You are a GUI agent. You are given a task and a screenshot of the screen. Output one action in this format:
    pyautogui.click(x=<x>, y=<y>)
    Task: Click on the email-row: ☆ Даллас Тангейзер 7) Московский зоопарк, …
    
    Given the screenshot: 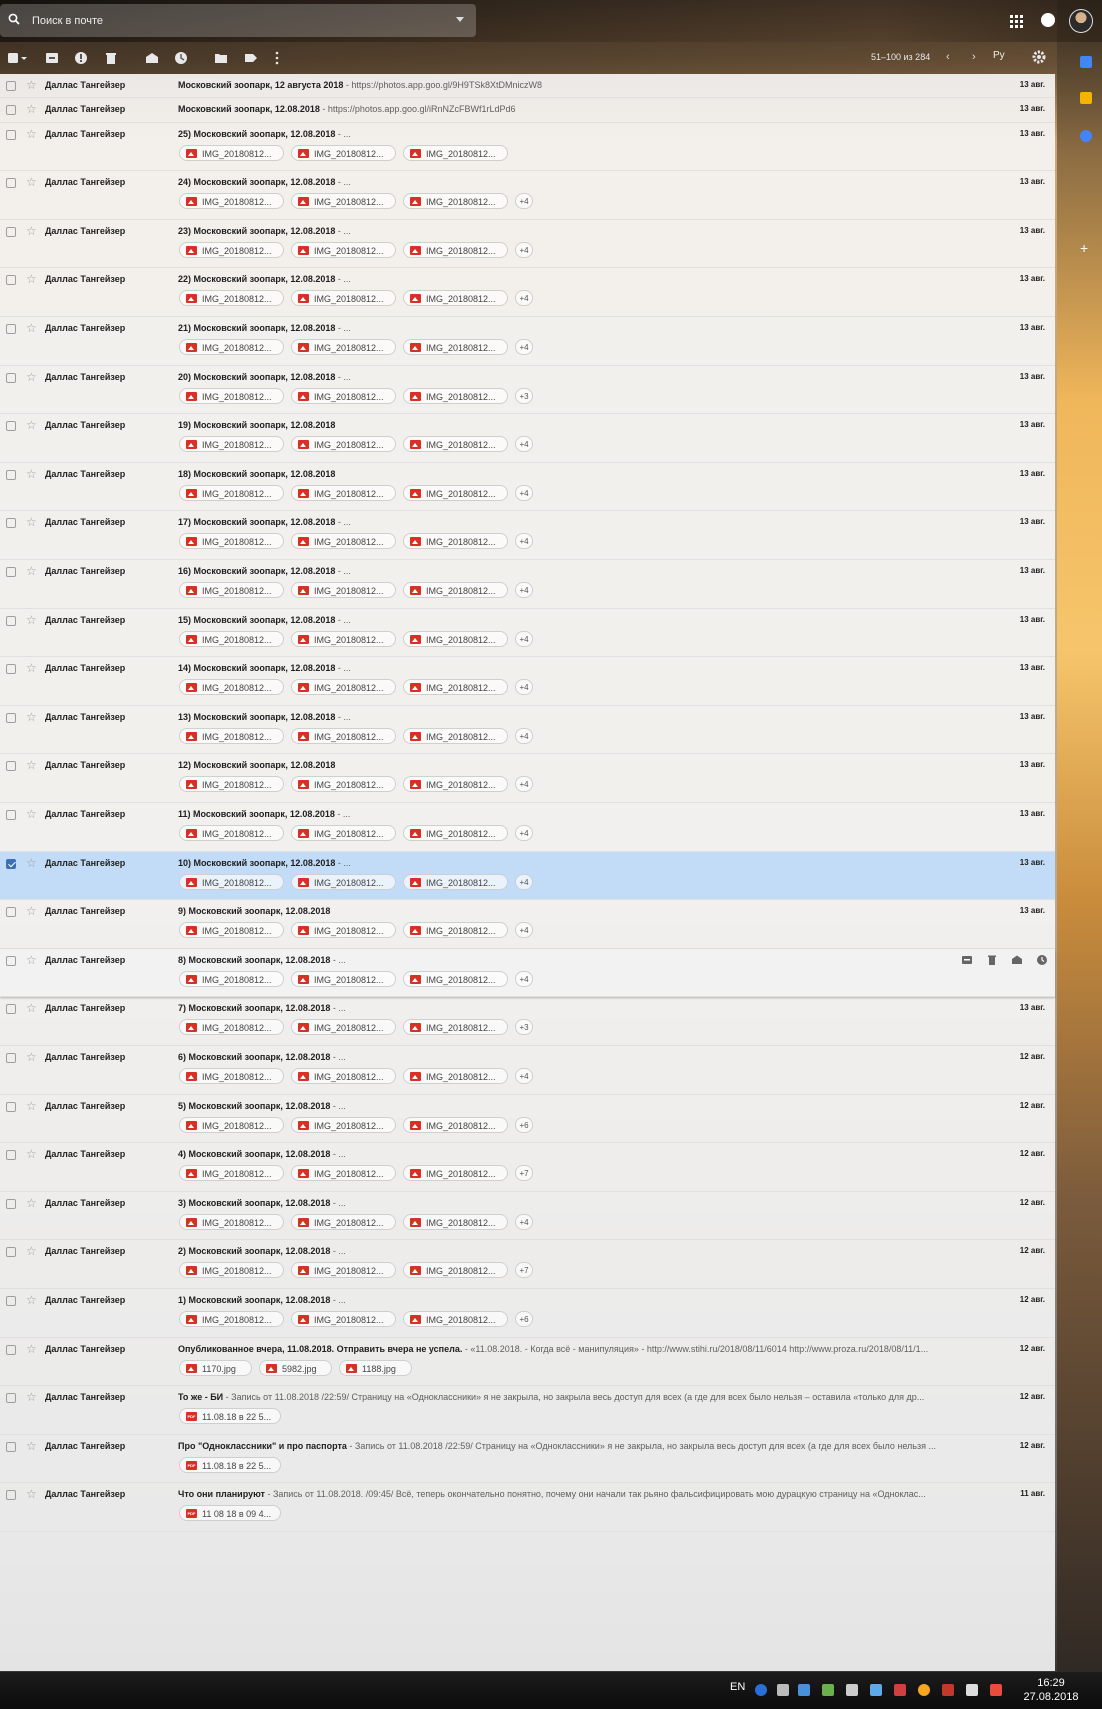 What is the action you would take?
    pyautogui.click(x=527, y=1021)
    